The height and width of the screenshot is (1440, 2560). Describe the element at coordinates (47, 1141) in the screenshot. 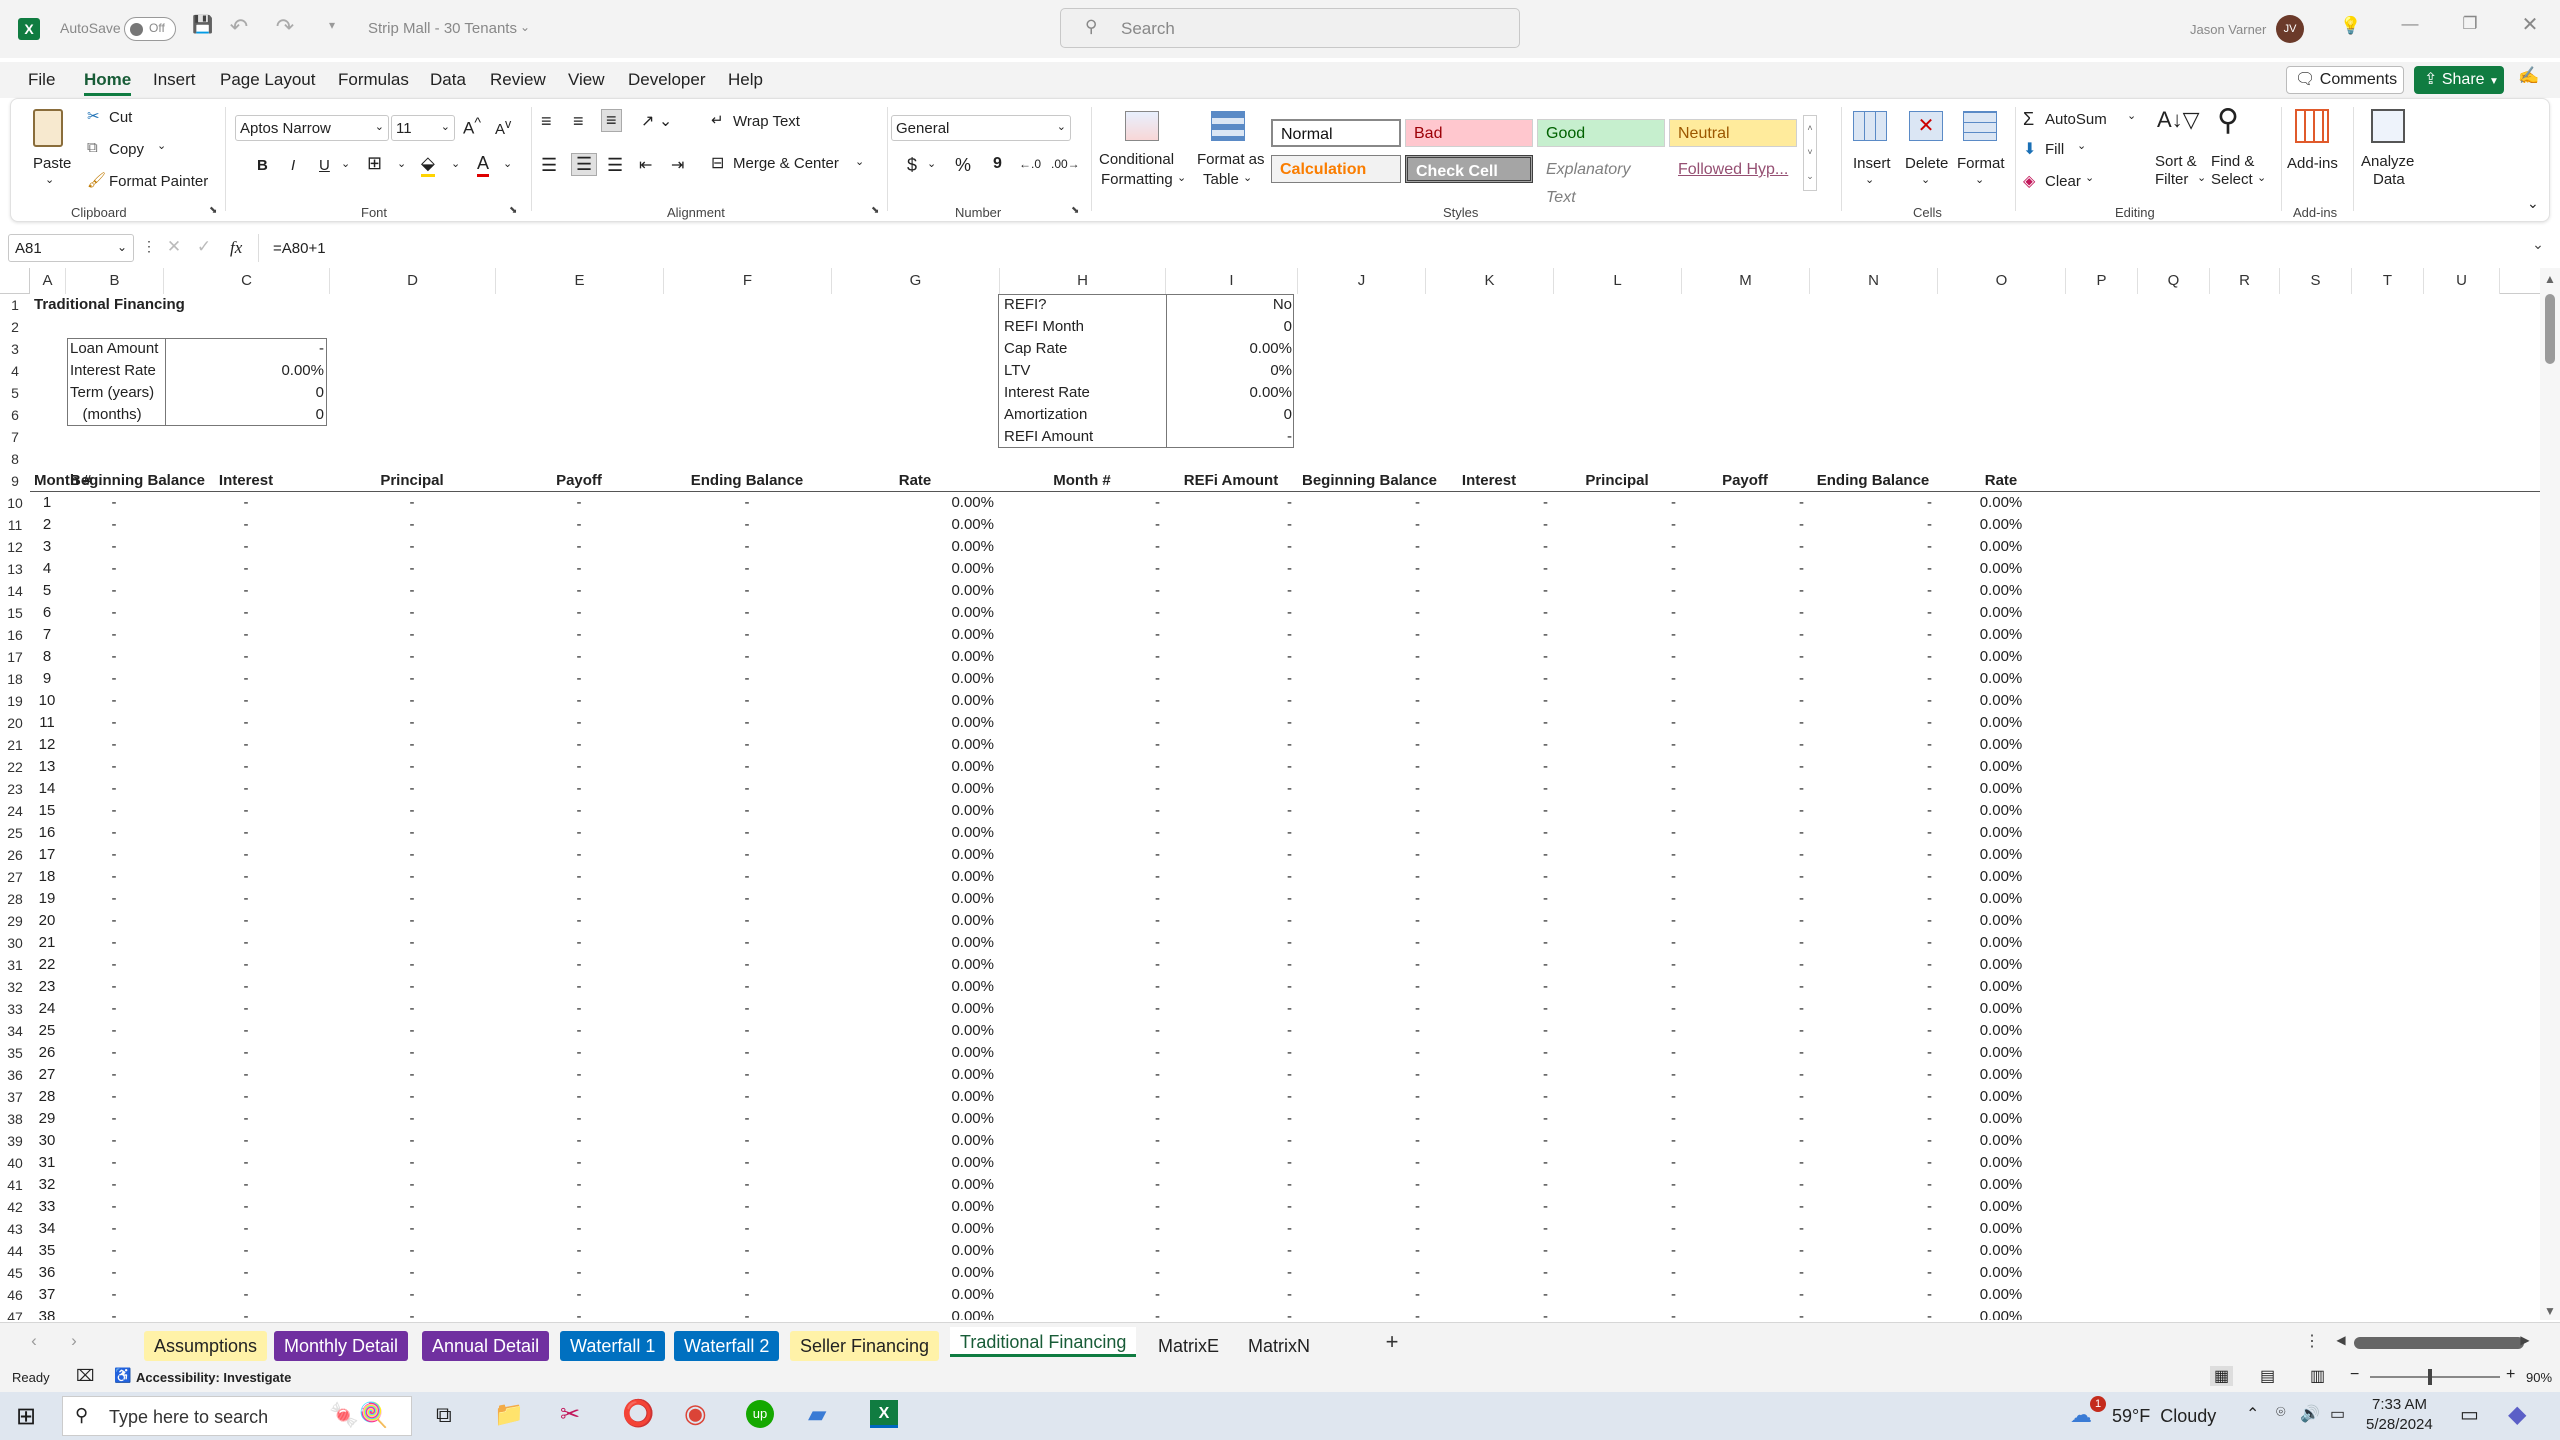

I see `cell: 30` at that location.